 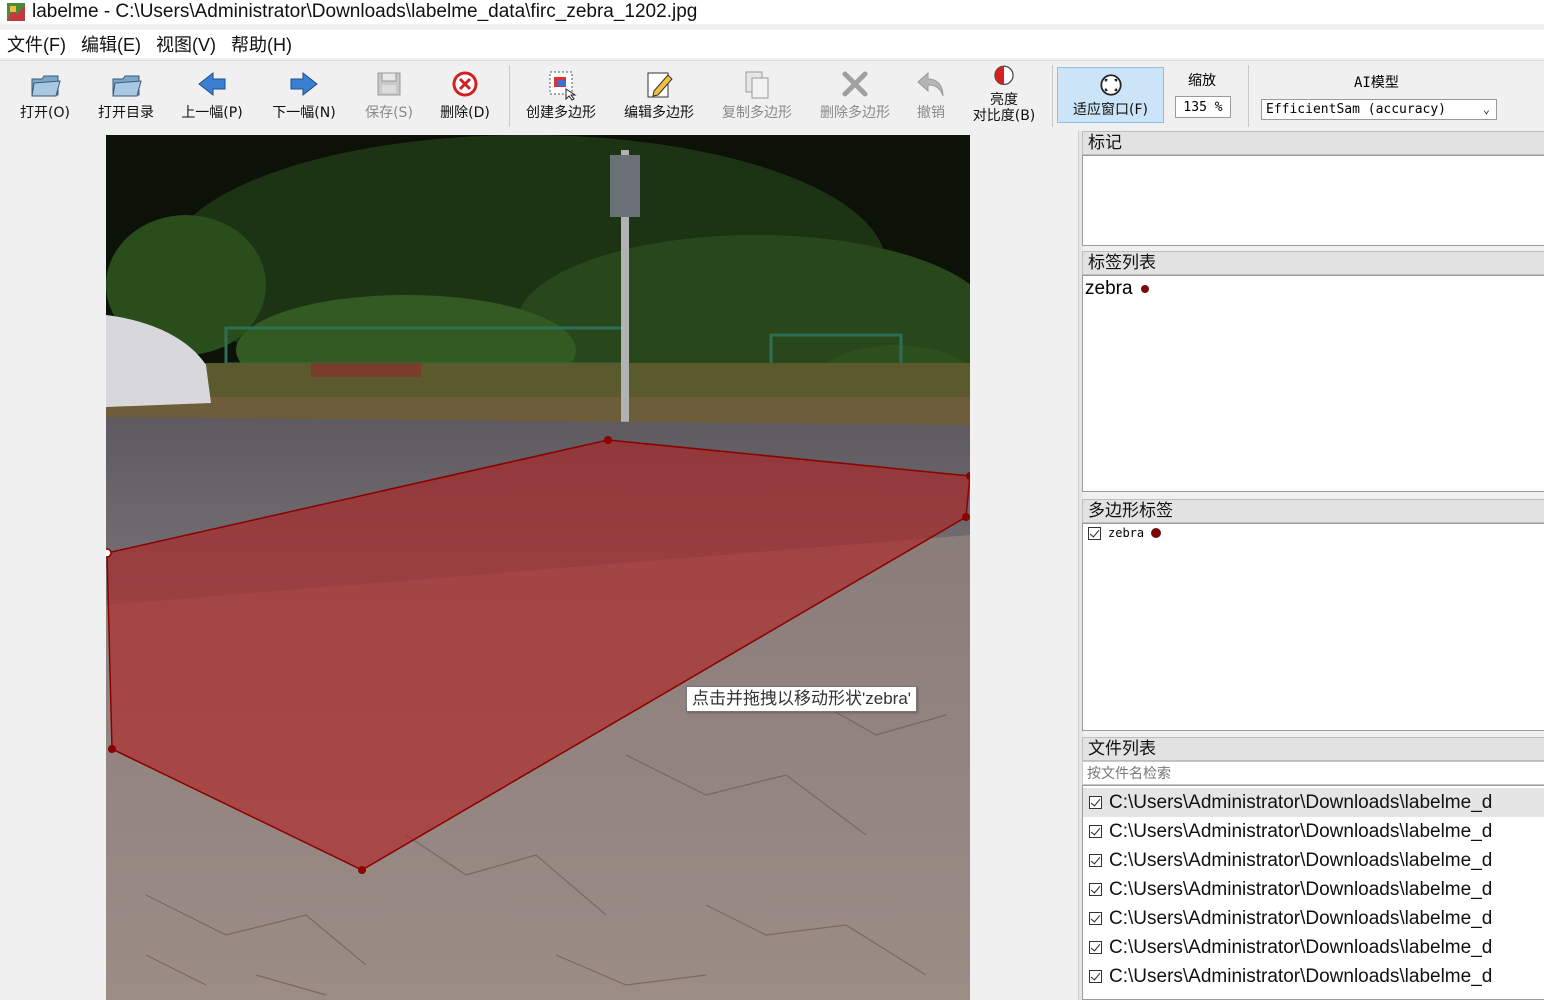 I want to click on fit-window-icon, so click(x=1110, y=85).